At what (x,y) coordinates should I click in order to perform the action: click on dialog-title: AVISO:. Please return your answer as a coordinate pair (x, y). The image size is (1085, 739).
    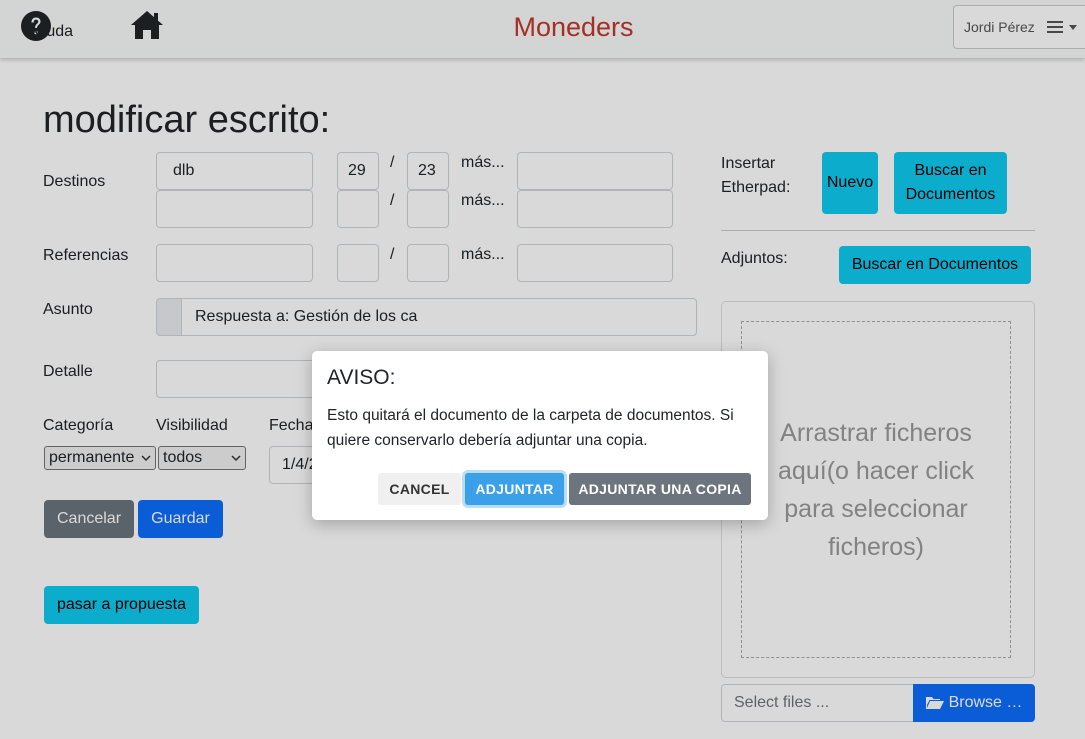
    Looking at the image, I should click on (361, 377).